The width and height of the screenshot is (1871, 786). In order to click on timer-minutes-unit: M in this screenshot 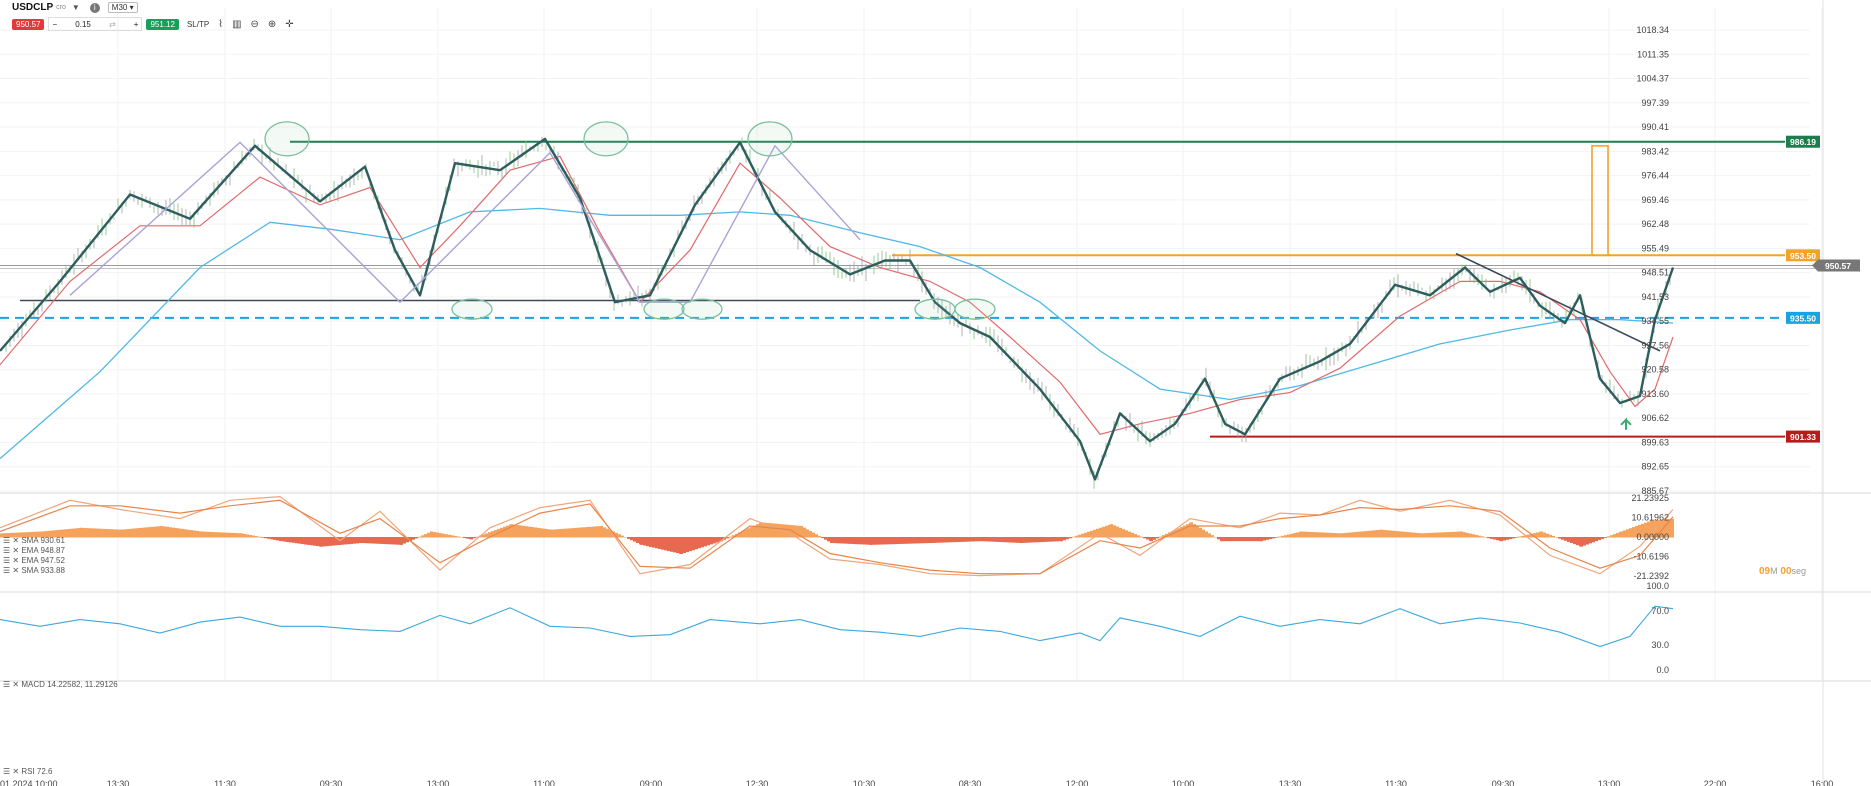, I will do `click(1774, 571)`.